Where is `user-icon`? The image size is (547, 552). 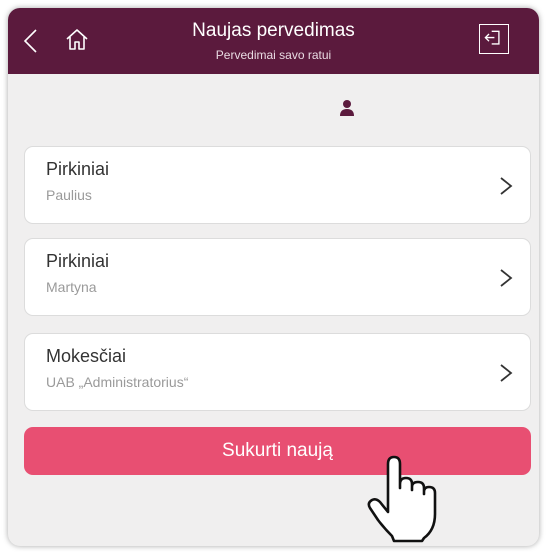
user-icon is located at coordinates (347, 108).